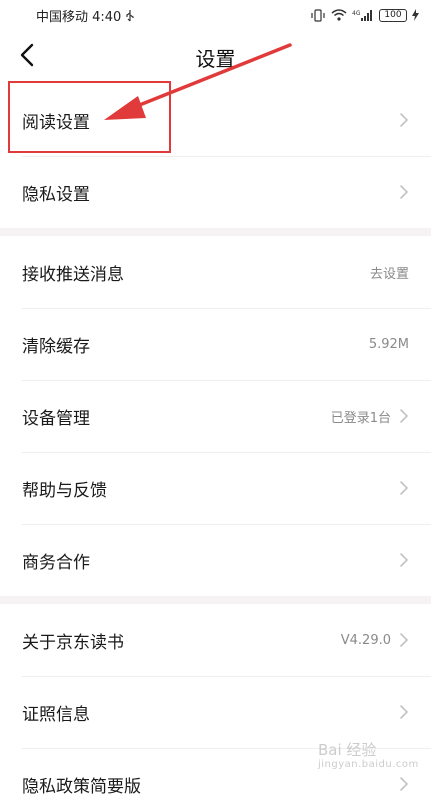  I want to click on back-button, so click(27, 57).